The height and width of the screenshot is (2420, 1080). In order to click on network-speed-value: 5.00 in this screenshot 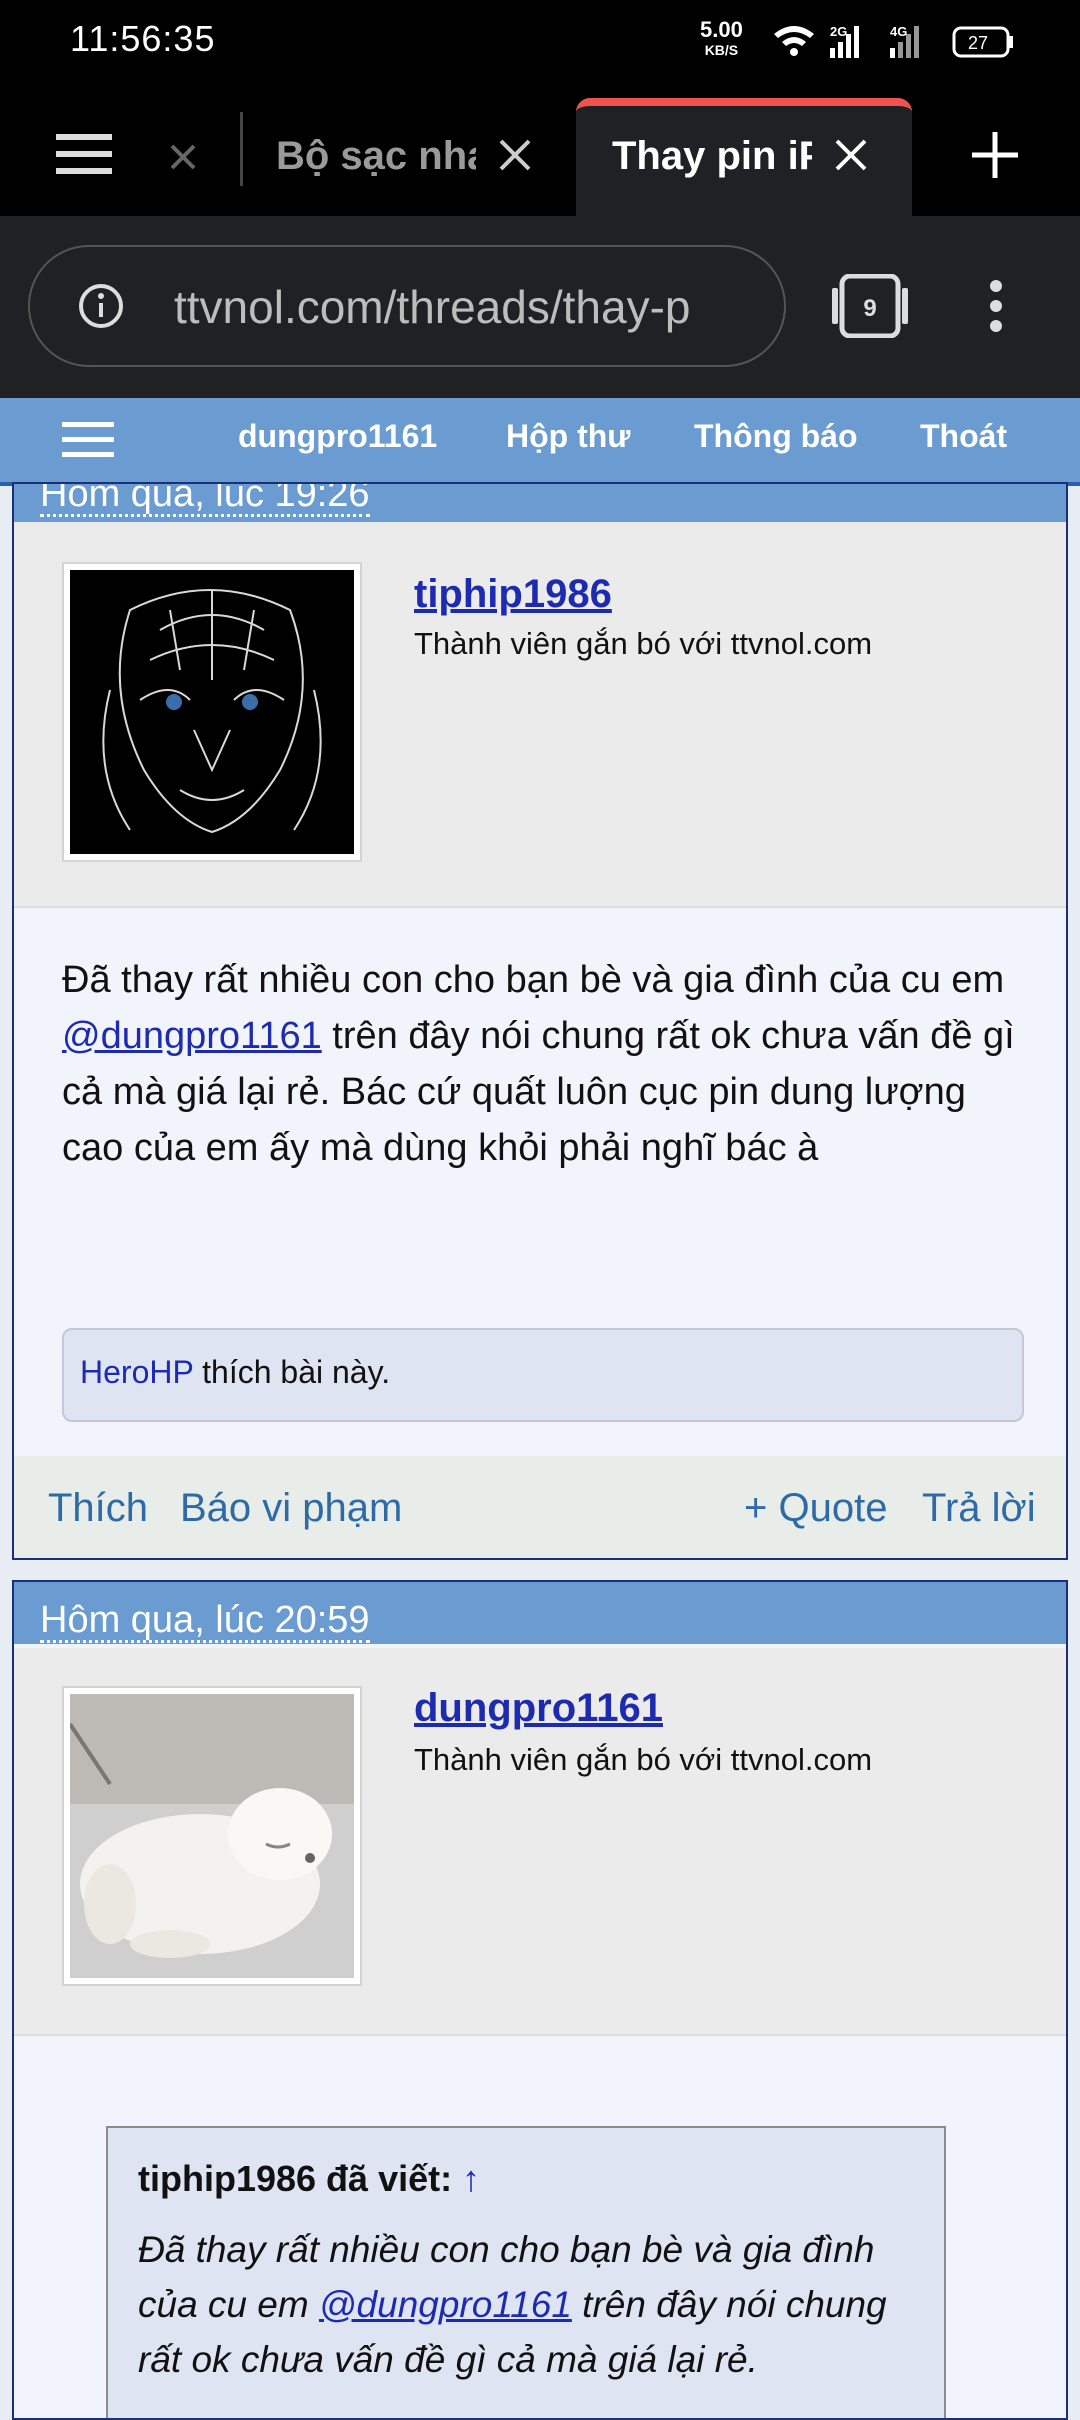, I will do `click(721, 29)`.